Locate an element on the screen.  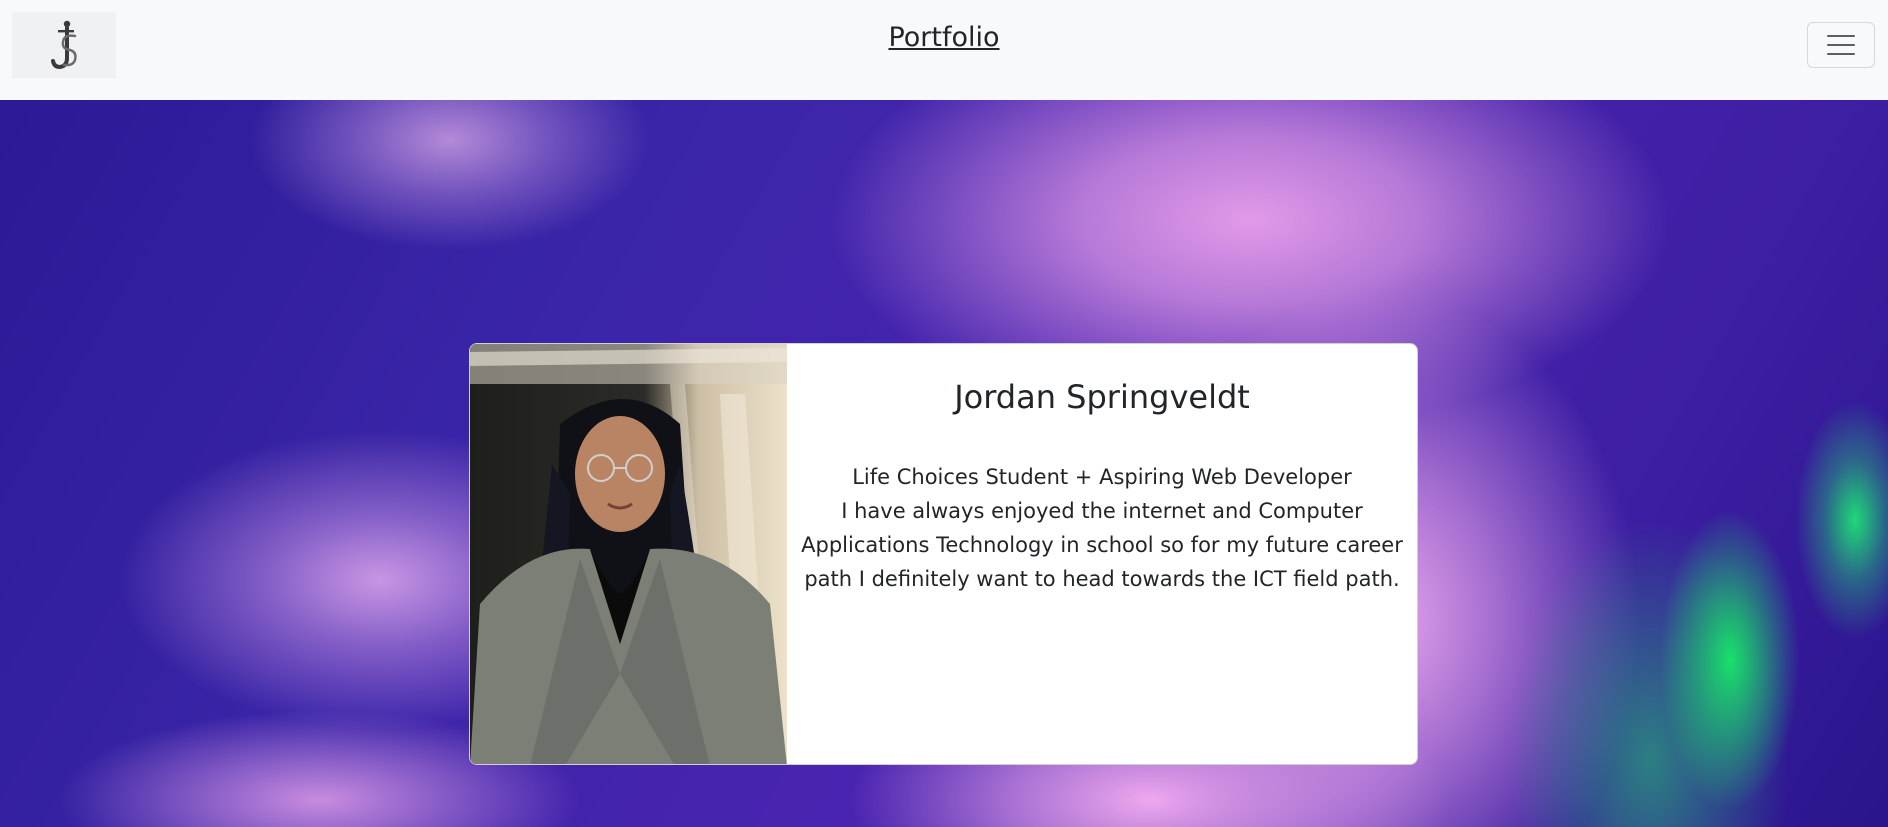
top-navbar: Portfolio is located at coordinates (944, 50).